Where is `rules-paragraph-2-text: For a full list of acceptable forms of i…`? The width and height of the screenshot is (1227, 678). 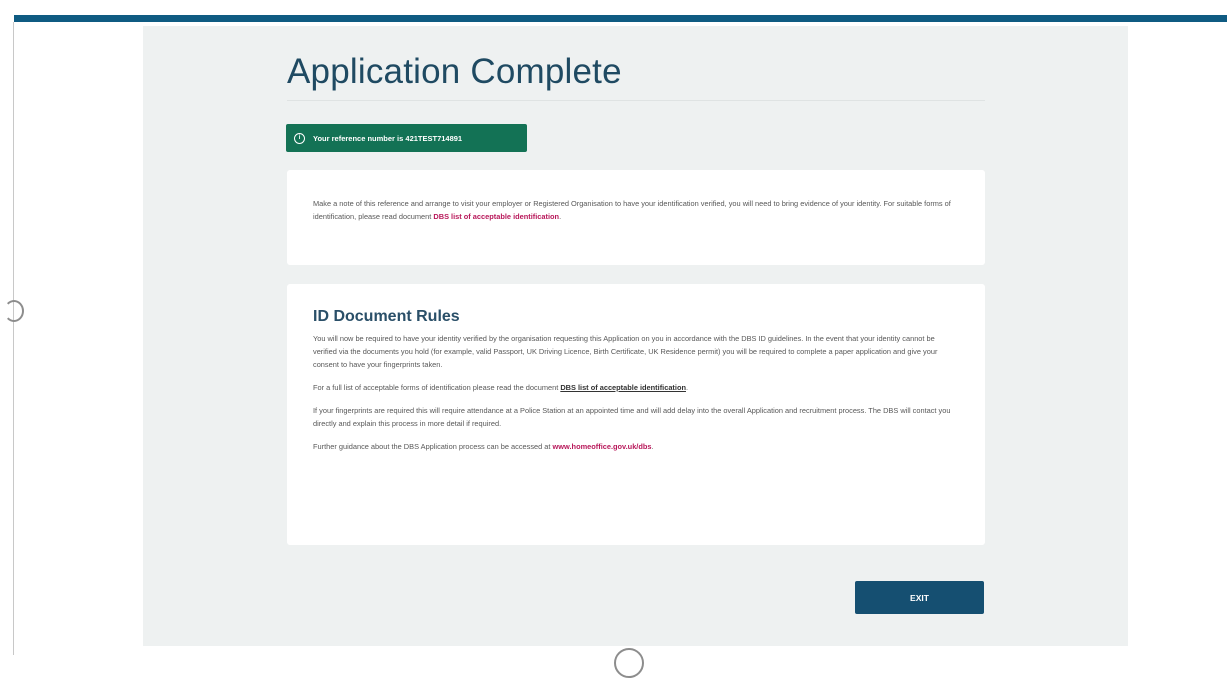 rules-paragraph-2-text: For a full list of acceptable forms of i… is located at coordinates (437, 387).